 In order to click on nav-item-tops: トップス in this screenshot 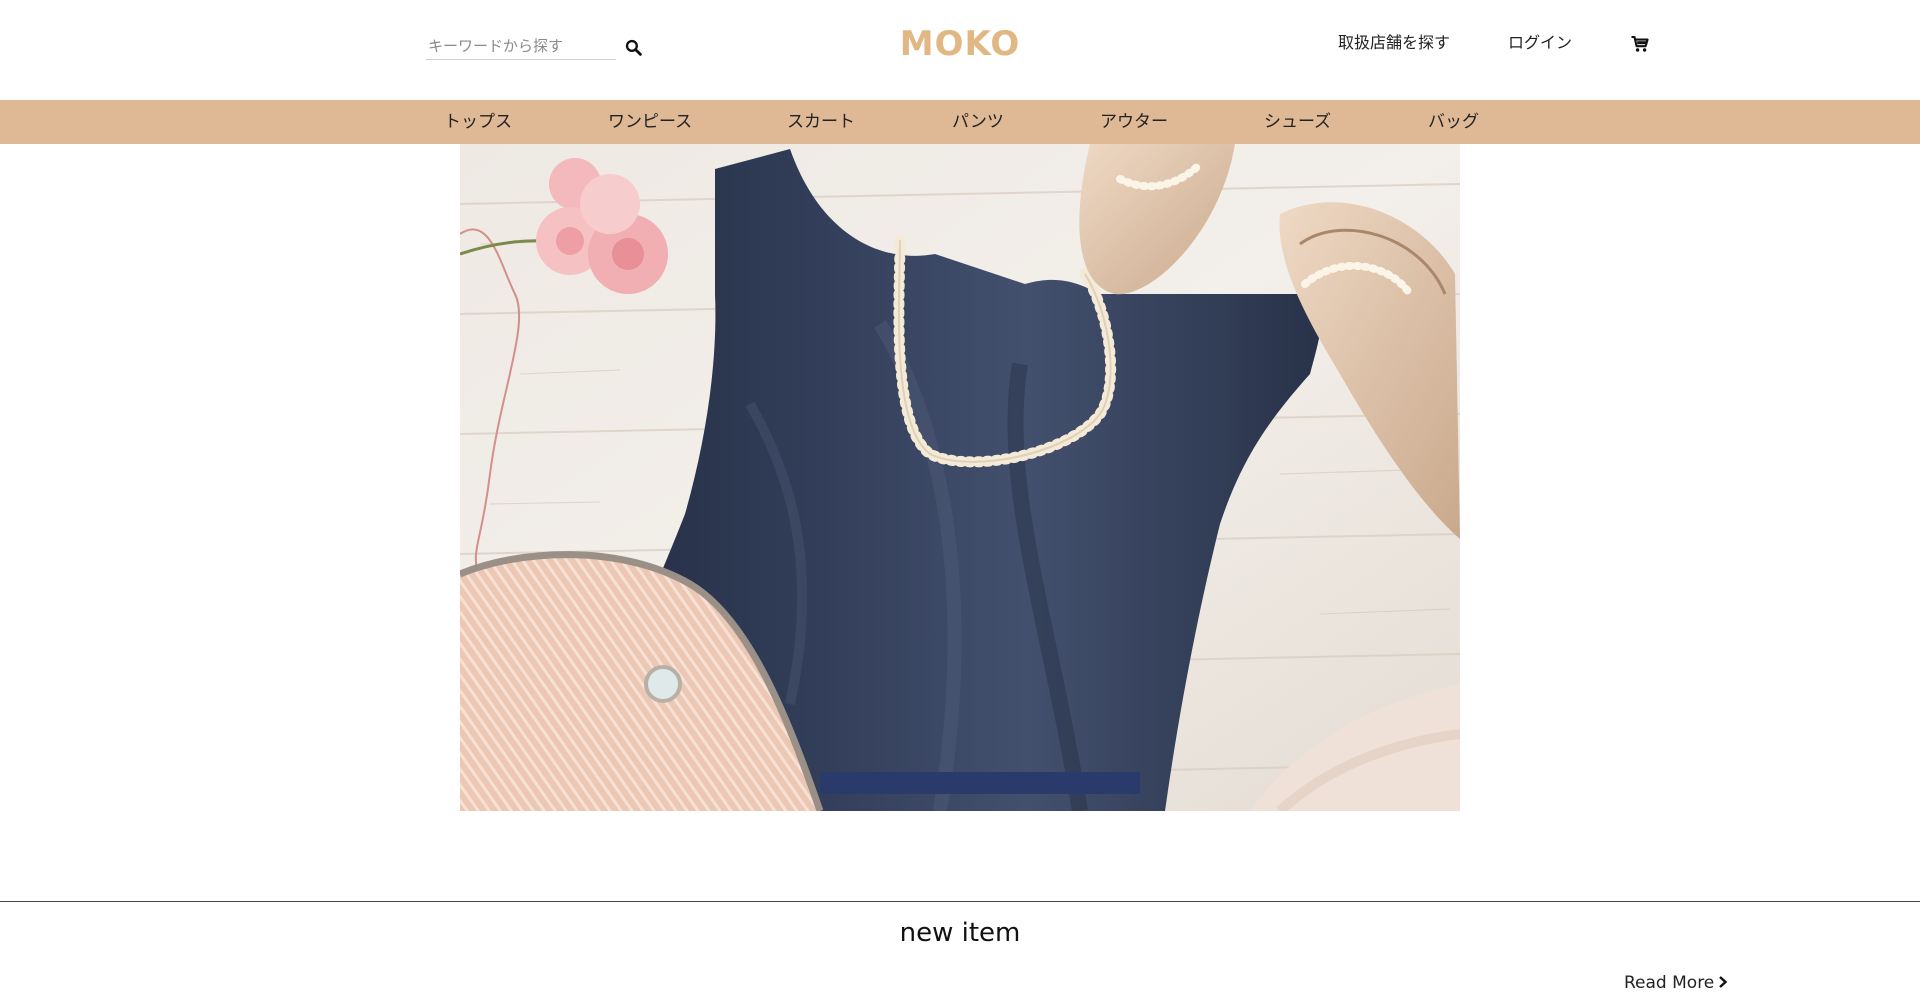, I will do `click(478, 122)`.